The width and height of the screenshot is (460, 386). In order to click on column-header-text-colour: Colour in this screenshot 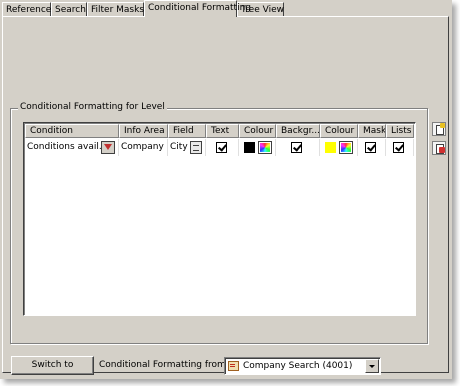, I will do `click(257, 131)`.